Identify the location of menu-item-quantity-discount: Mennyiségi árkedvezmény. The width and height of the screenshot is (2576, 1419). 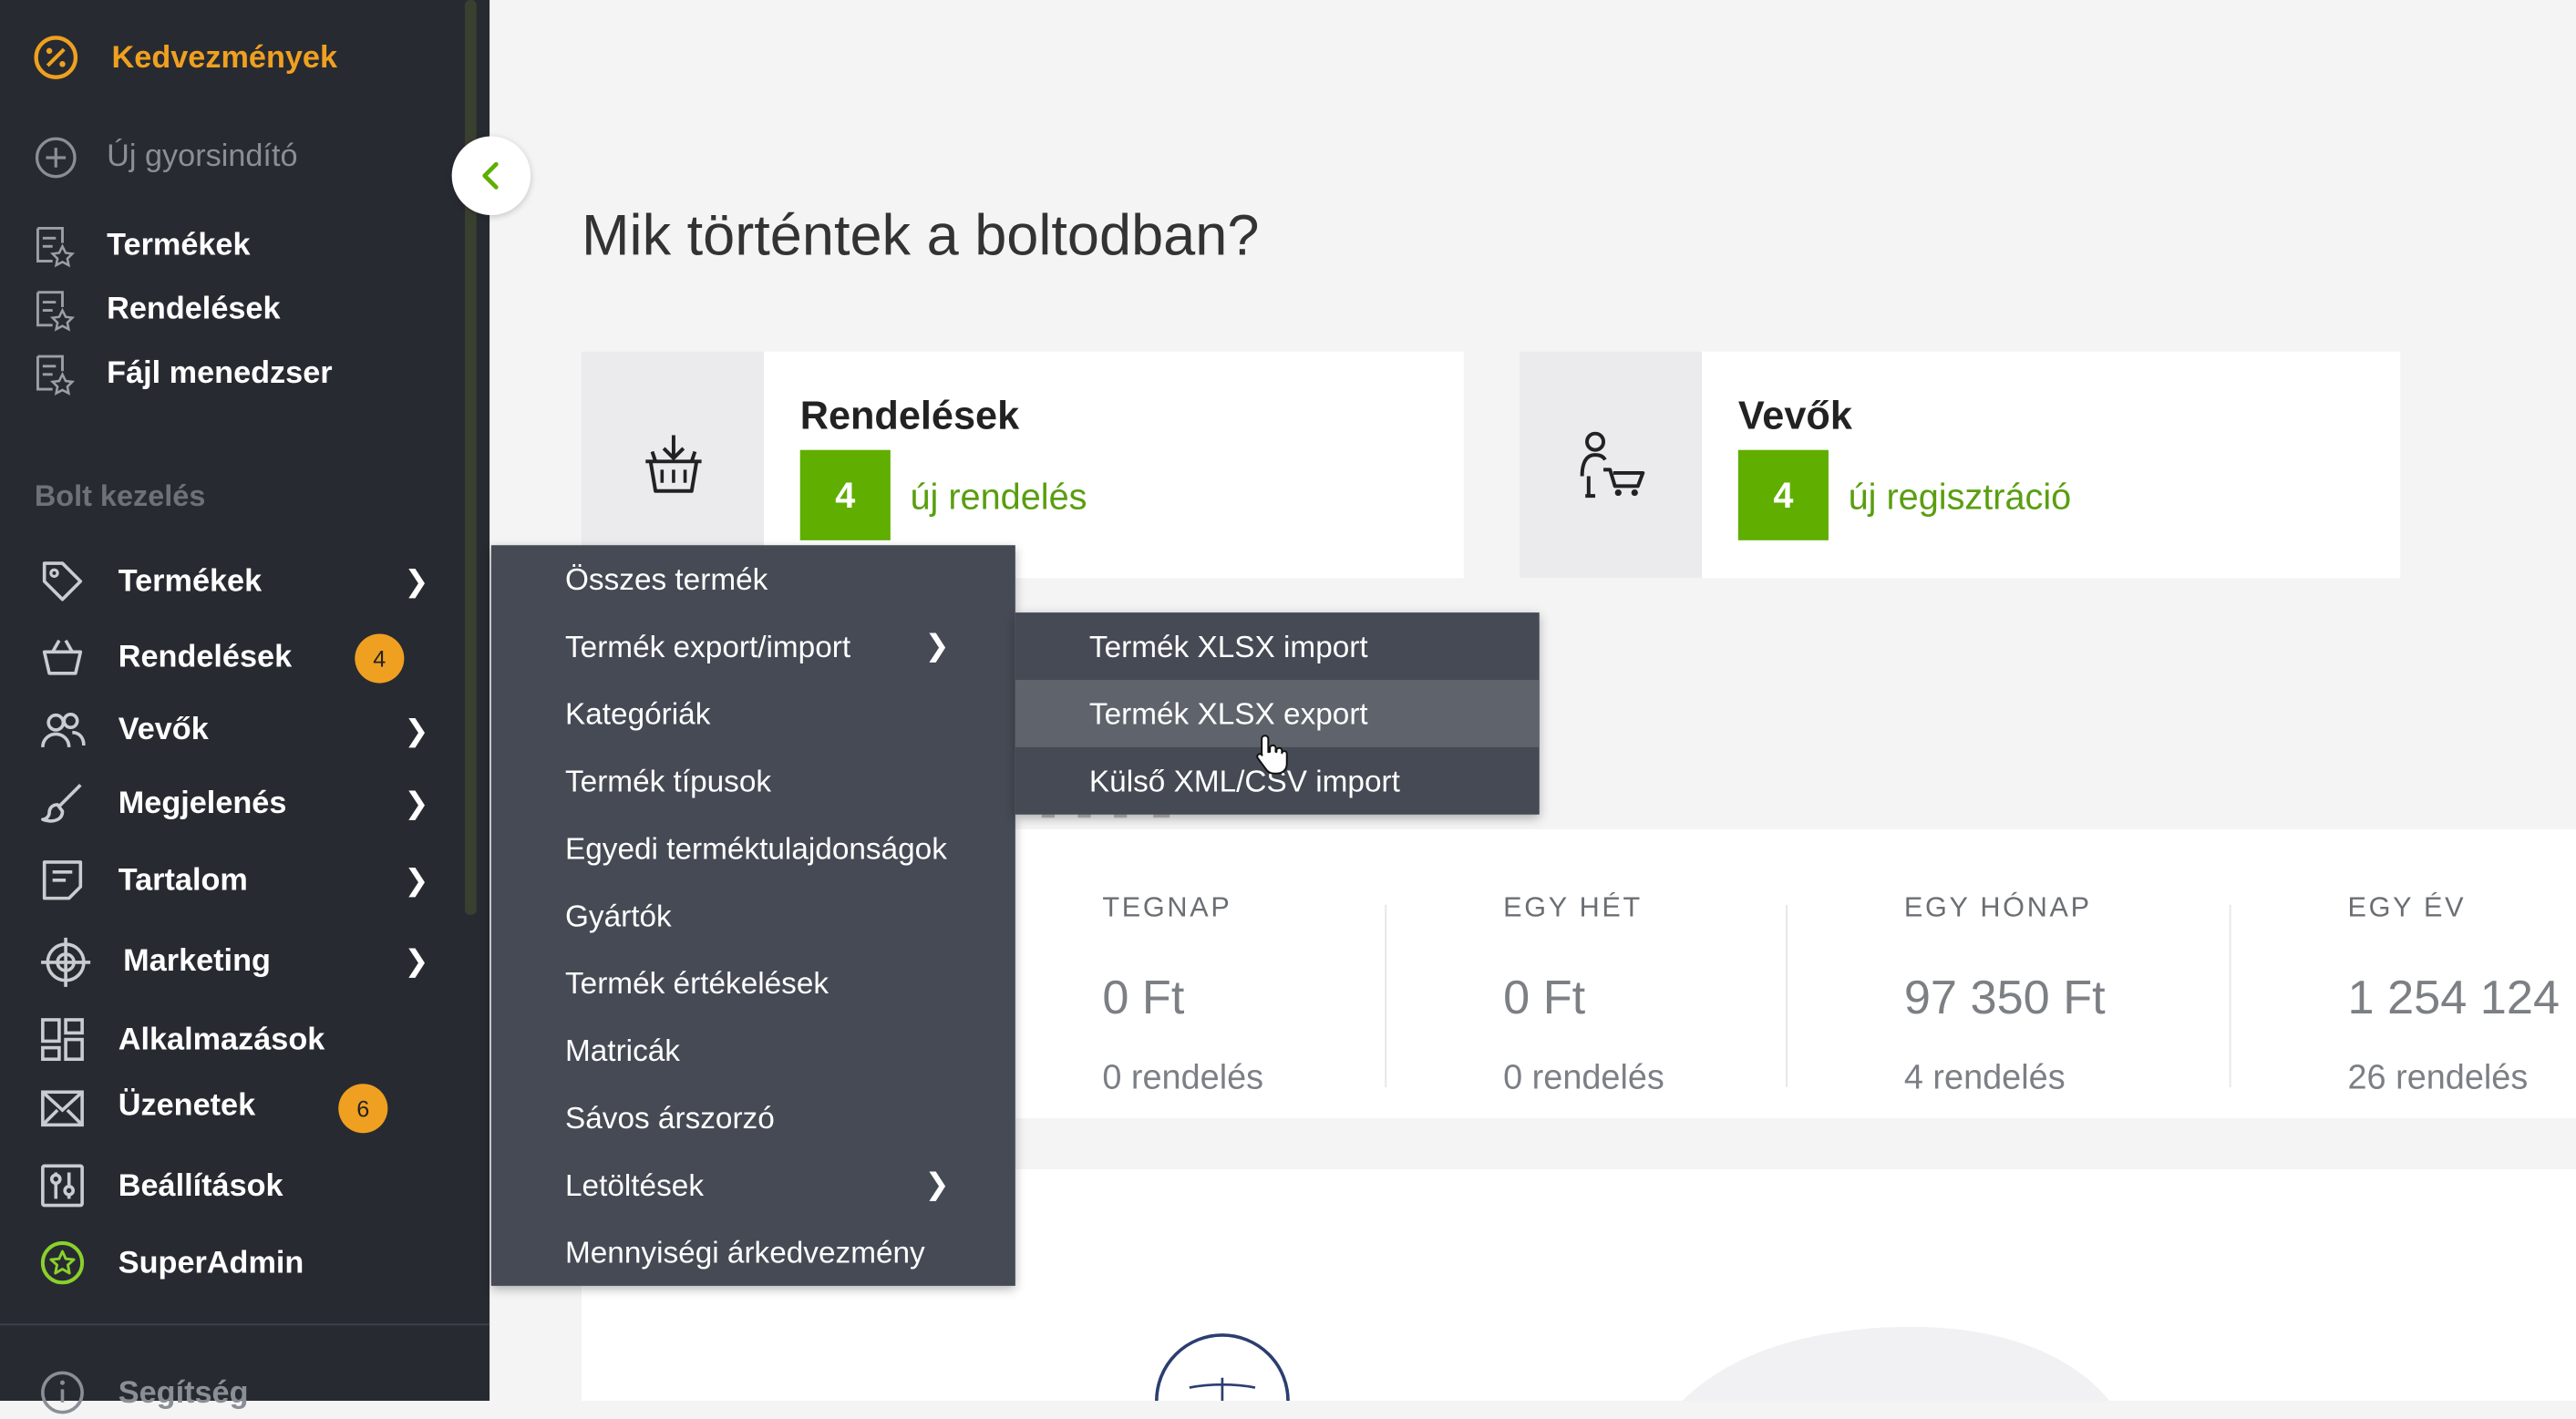
(753, 1252).